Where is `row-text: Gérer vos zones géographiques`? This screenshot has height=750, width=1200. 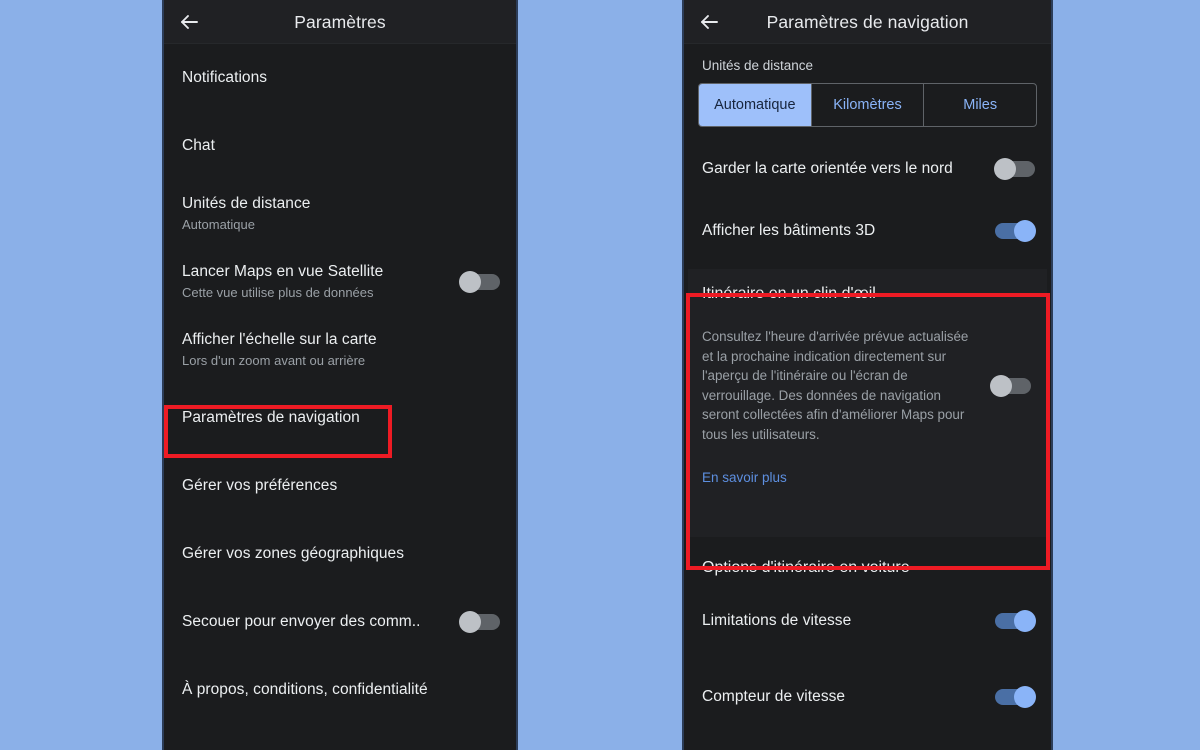
row-text: Gérer vos zones géographiques is located at coordinates (293, 554).